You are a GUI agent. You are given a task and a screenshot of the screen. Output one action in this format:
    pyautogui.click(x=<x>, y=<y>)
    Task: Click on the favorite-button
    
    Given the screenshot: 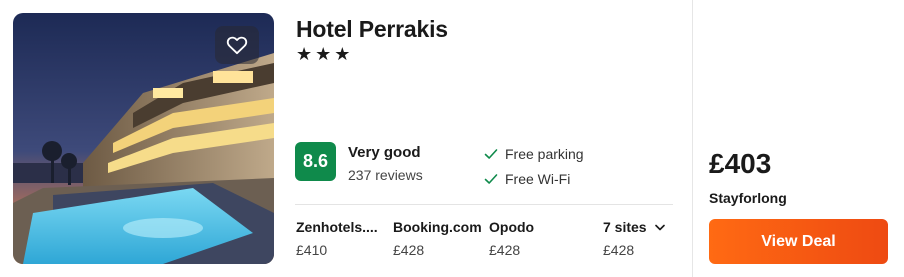 What is the action you would take?
    pyautogui.click(x=237, y=45)
    